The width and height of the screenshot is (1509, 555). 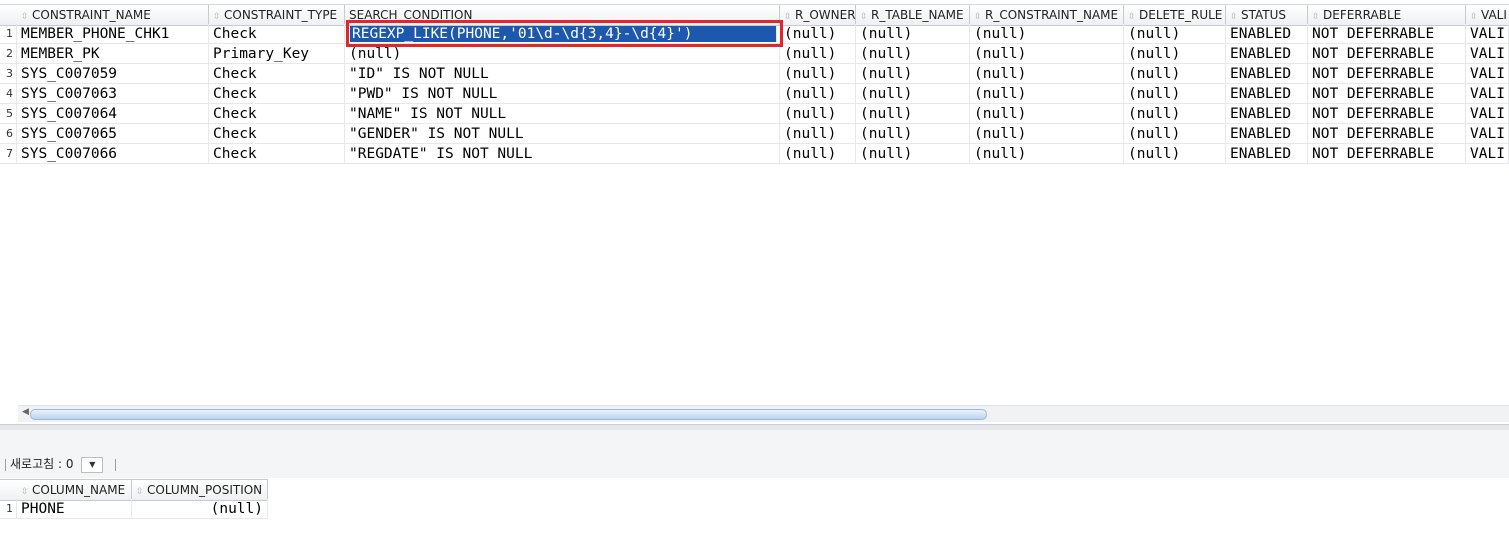 What do you see at coordinates (114, 34) in the screenshot?
I see `cell-constraint-name: MEMBER_PHONE_CHK1` at bounding box center [114, 34].